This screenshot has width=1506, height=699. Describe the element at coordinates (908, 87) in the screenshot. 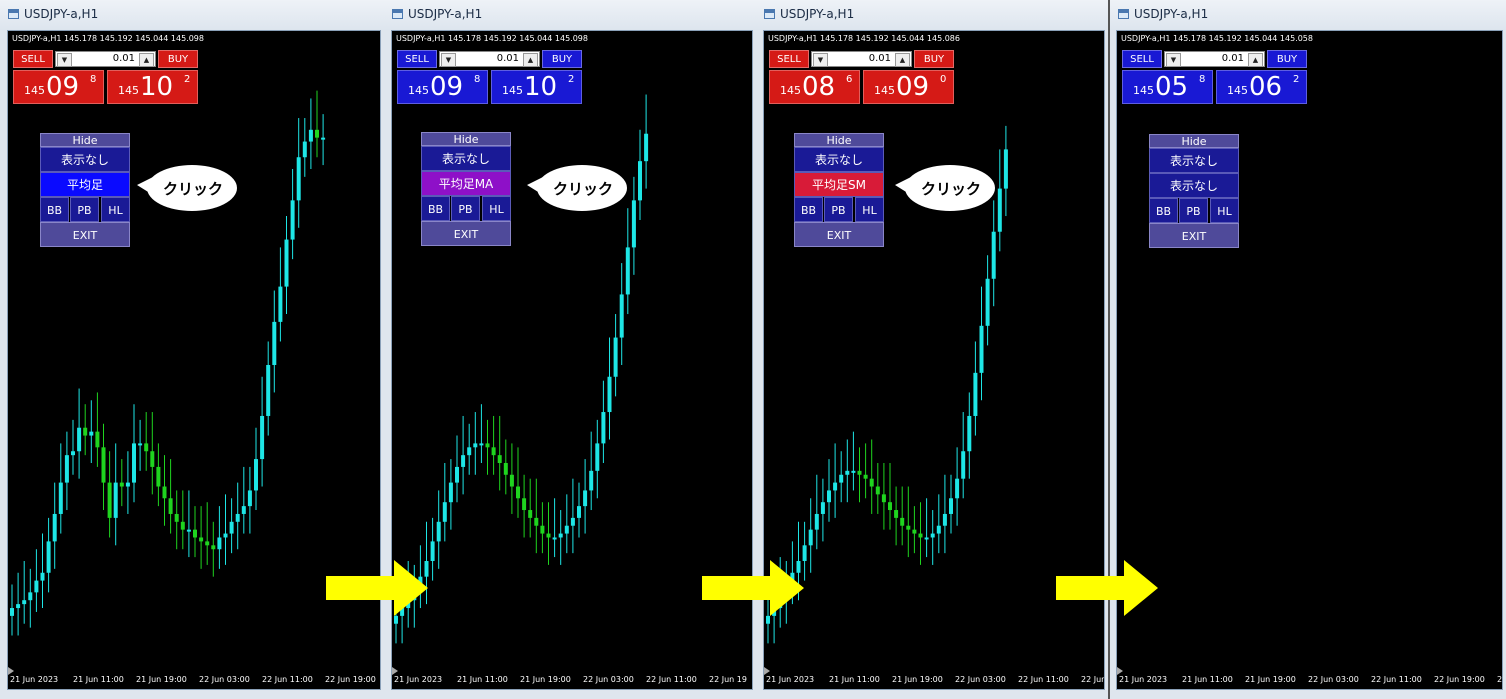

I see `ask-price-button: 145 09 0` at that location.